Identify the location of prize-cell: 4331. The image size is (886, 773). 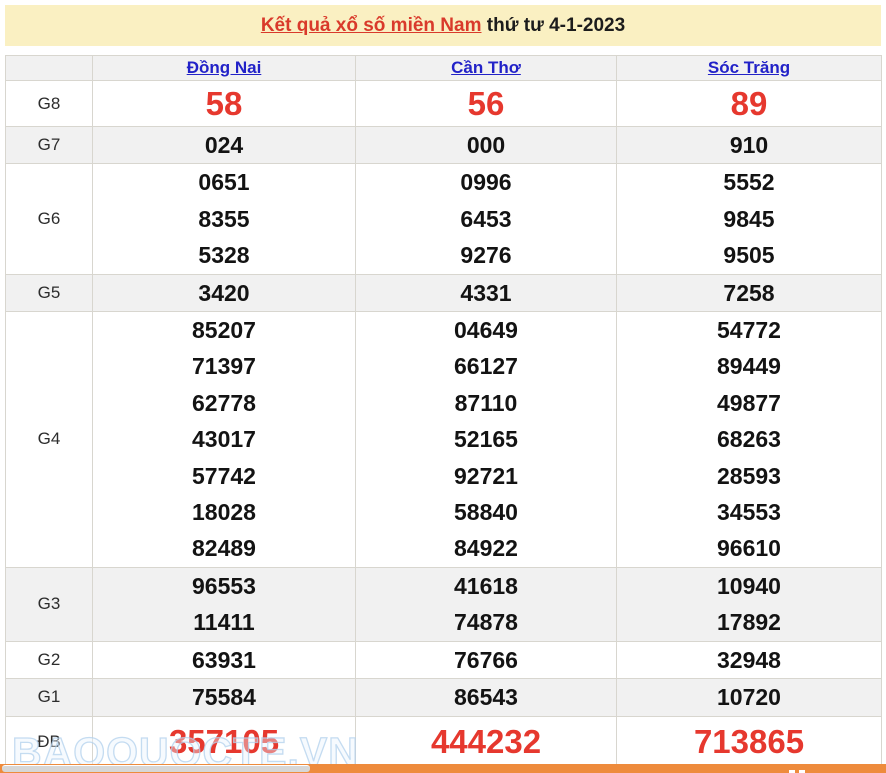
(486, 293).